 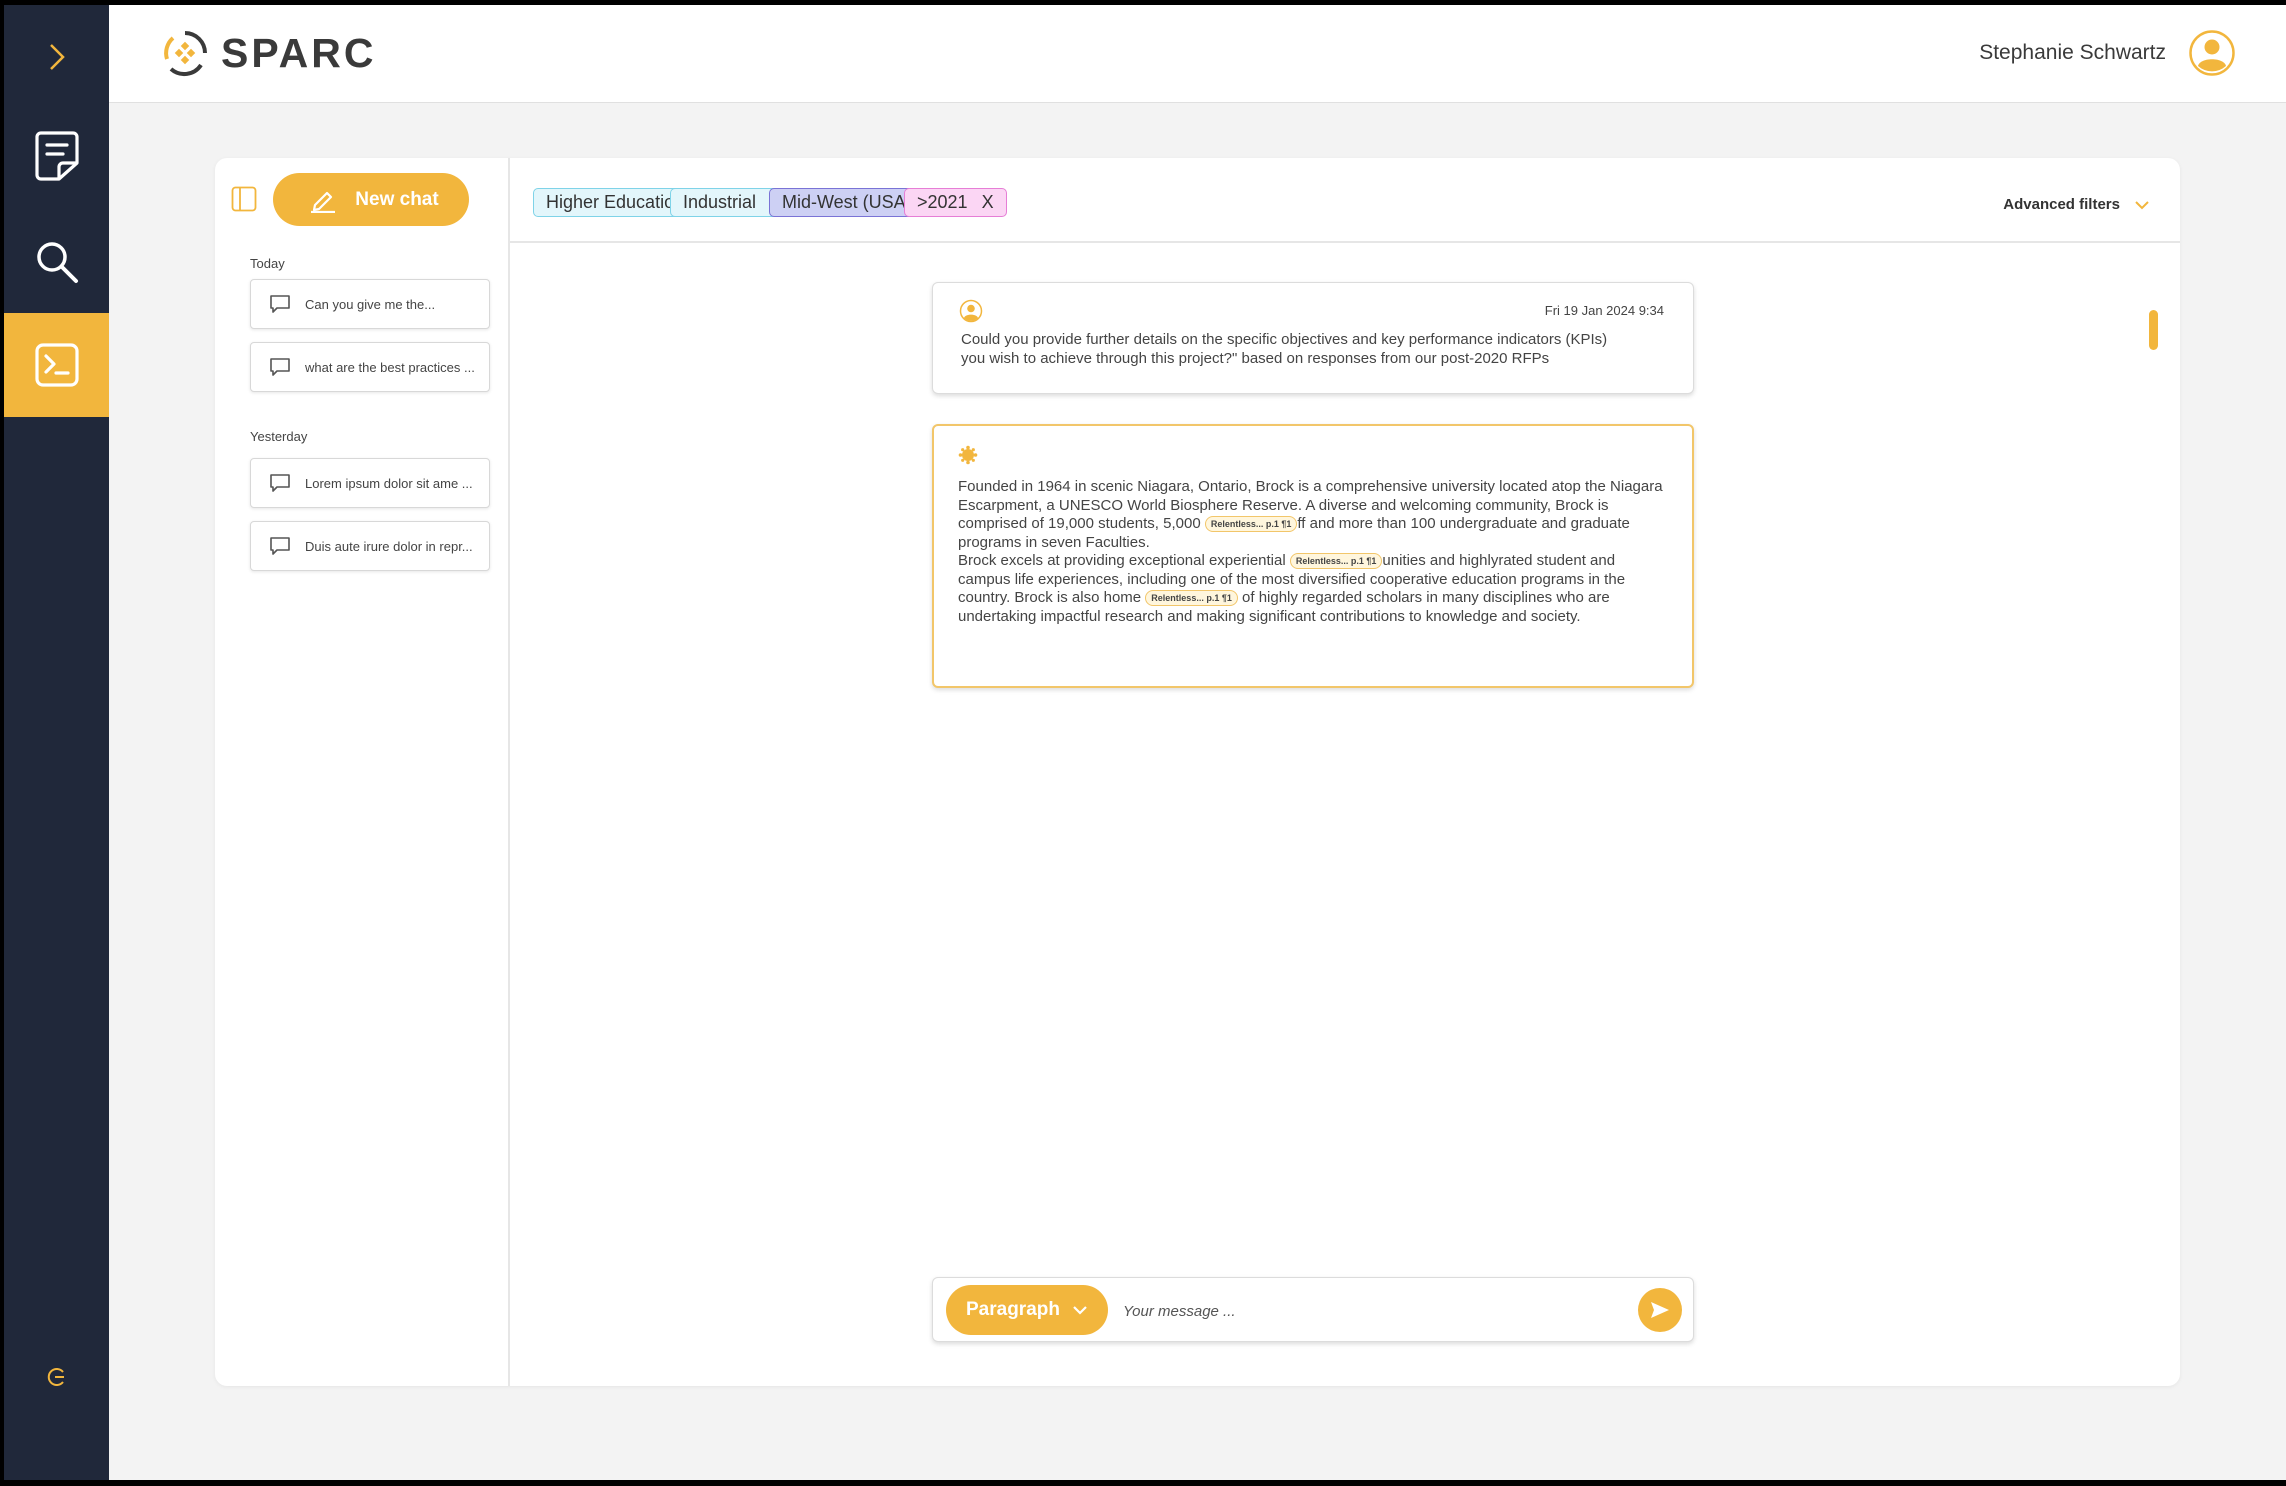 I want to click on brand-name: SPARC, so click(x=299, y=52).